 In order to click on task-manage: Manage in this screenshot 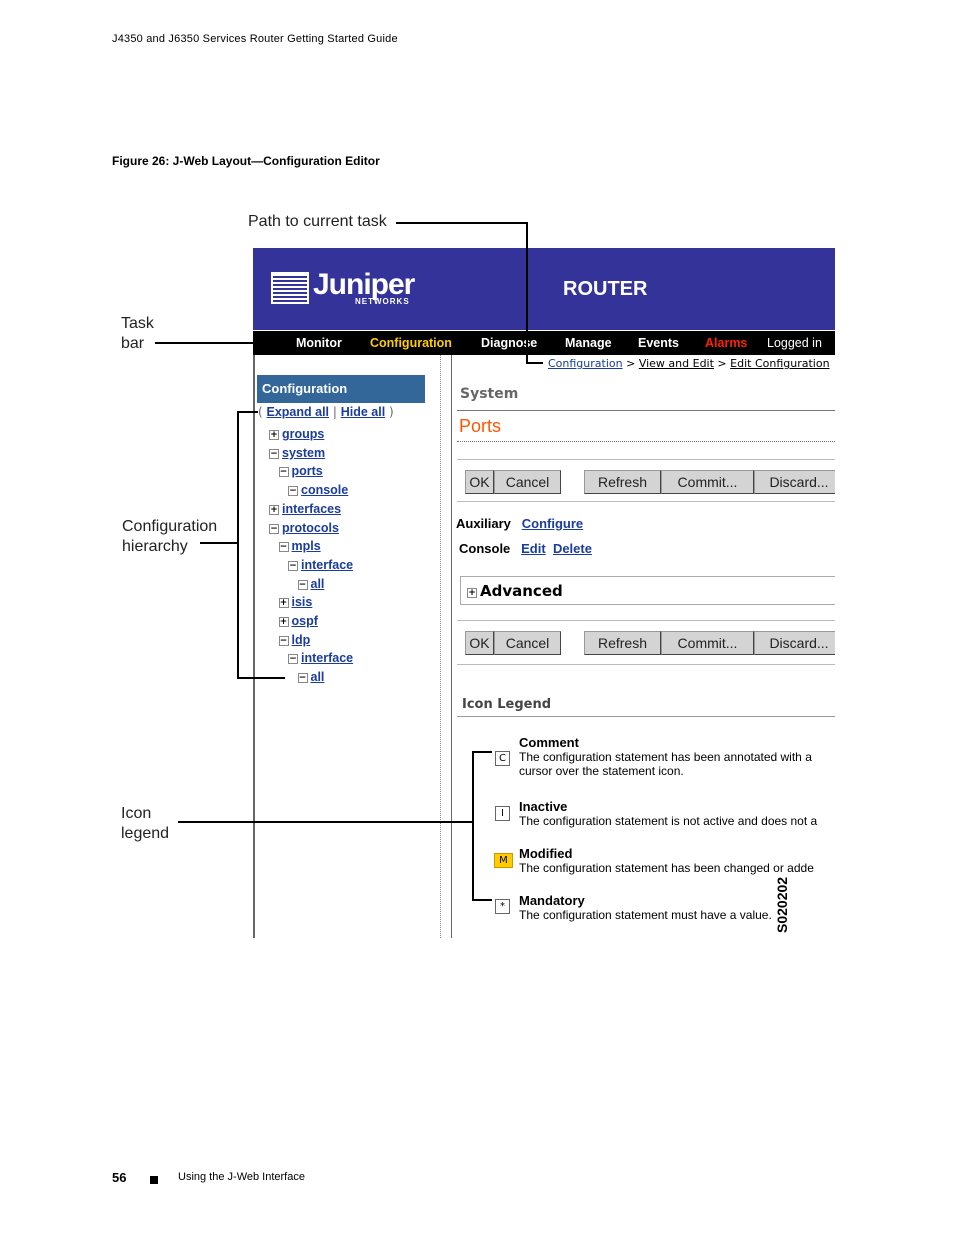, I will do `click(588, 343)`.